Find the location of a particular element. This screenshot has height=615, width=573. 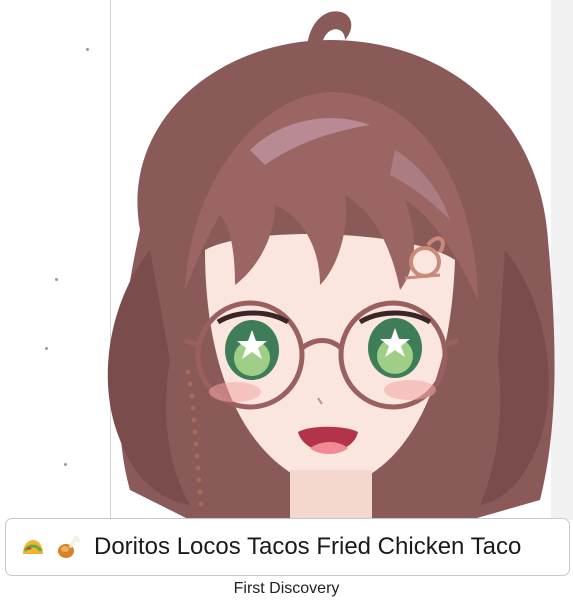

taco-icon is located at coordinates (33, 547).